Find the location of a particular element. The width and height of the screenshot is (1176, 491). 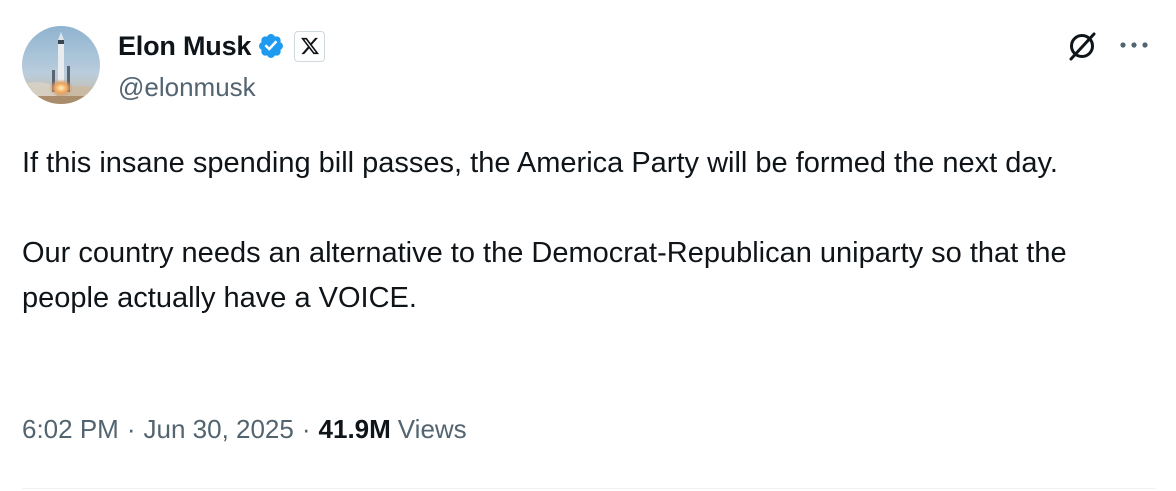

divider is located at coordinates (589, 488).